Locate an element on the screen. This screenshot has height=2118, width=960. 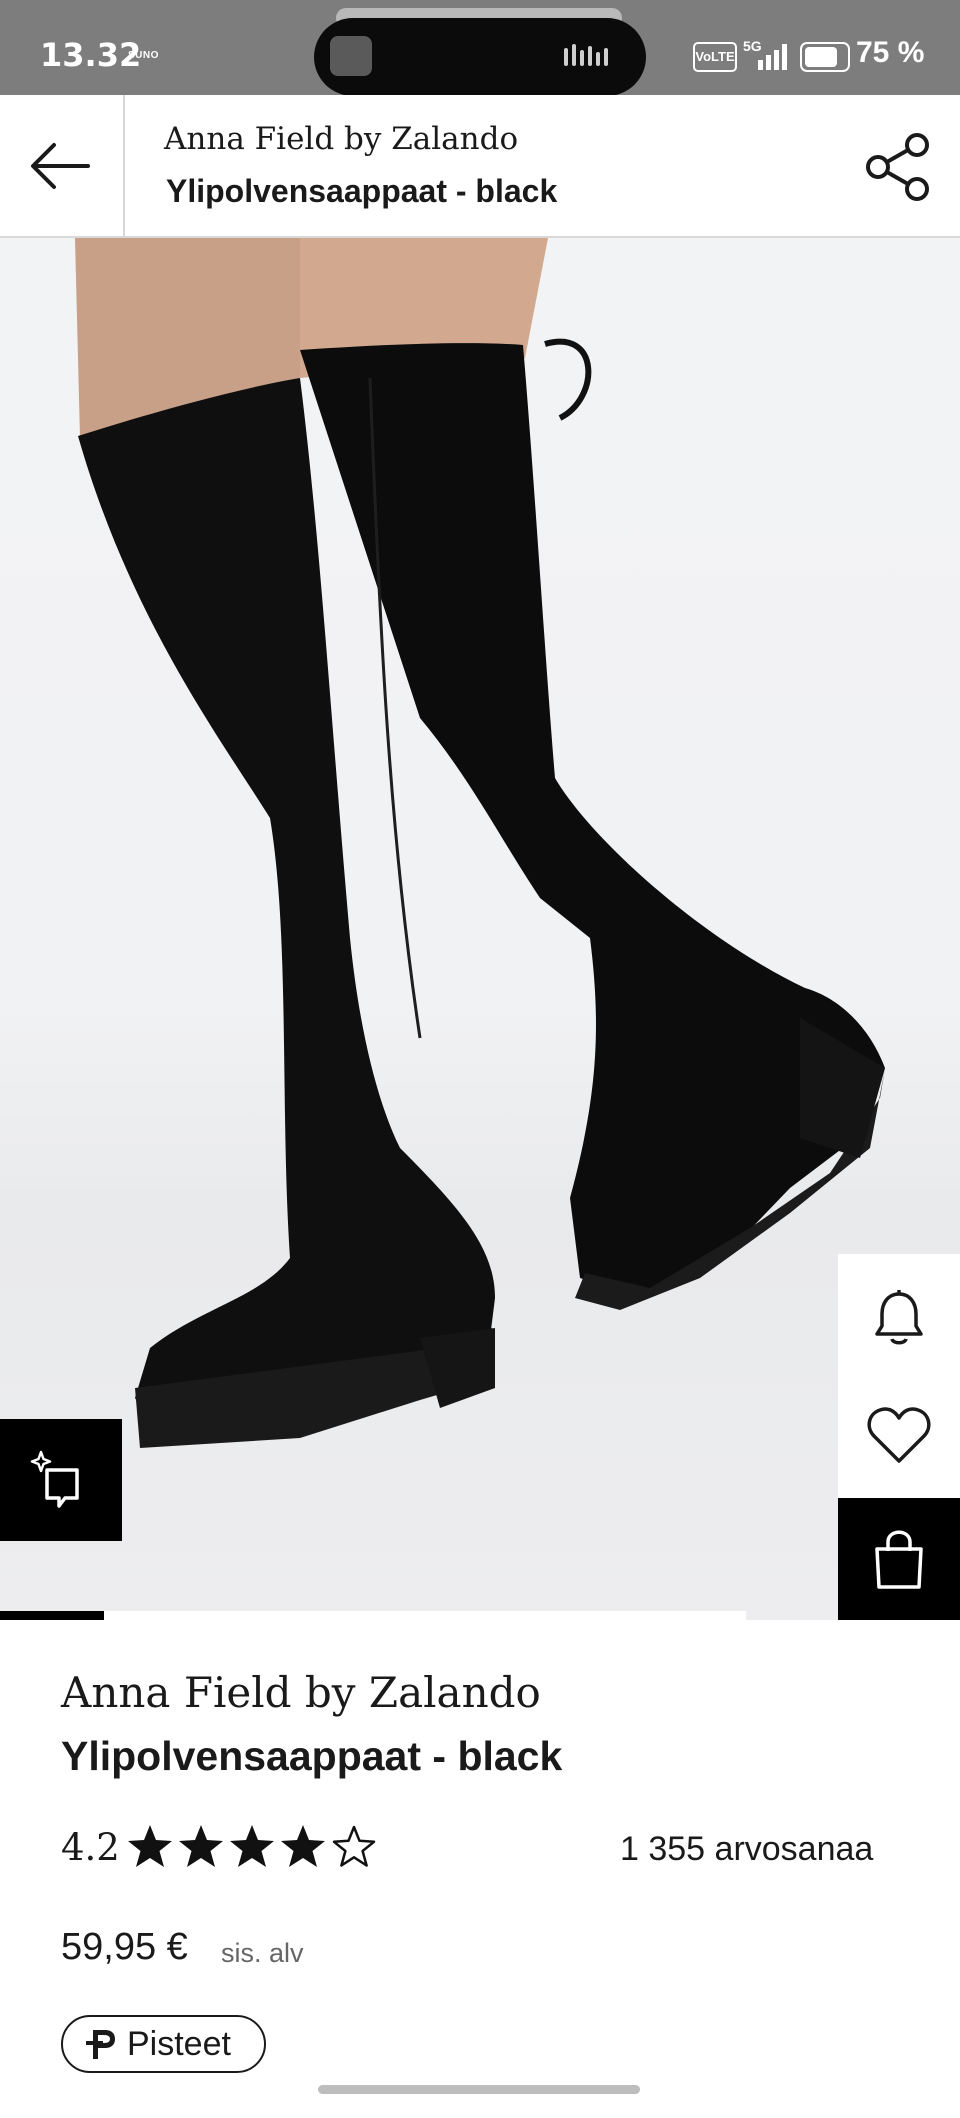
heart-icon is located at coordinates (899, 1435).